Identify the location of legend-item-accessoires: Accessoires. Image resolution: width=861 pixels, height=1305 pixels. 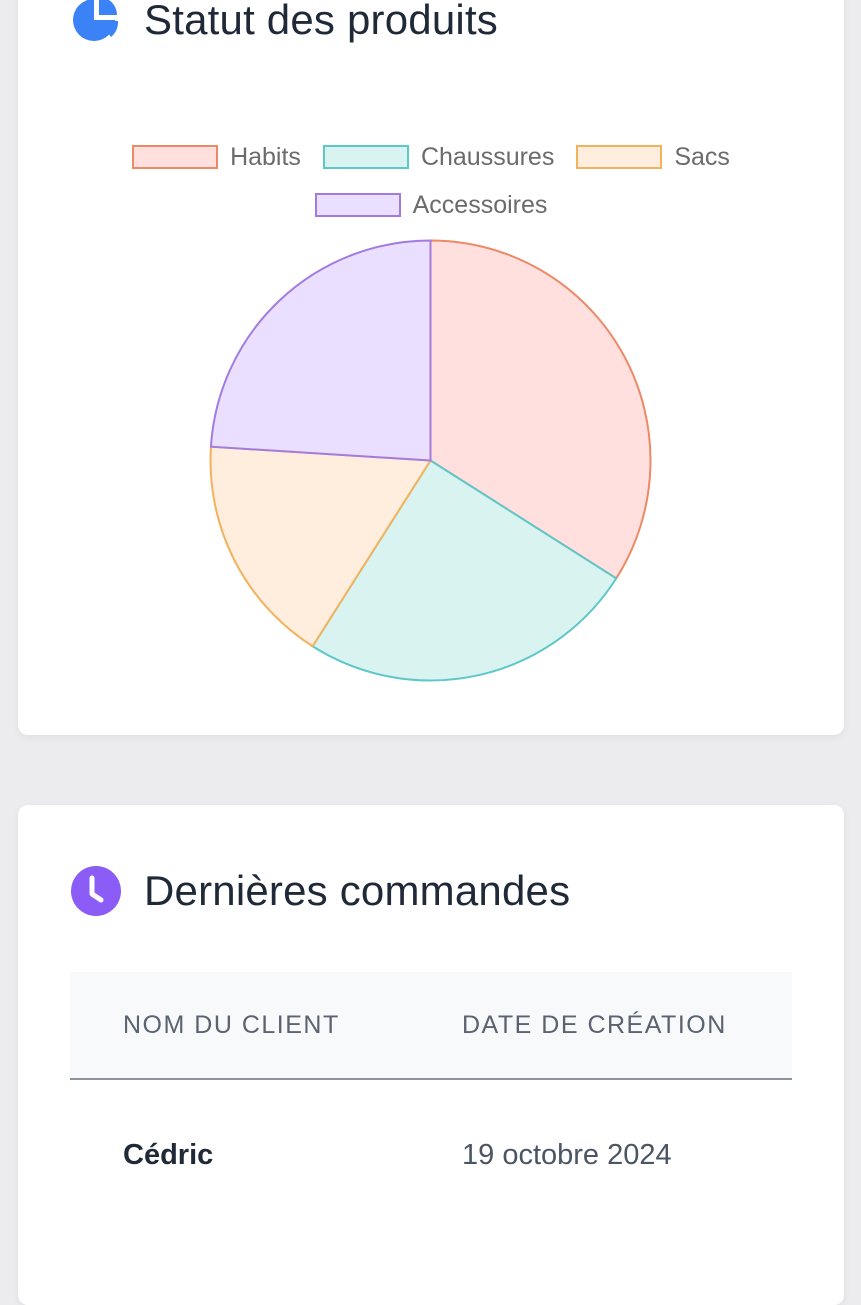
(431, 205).